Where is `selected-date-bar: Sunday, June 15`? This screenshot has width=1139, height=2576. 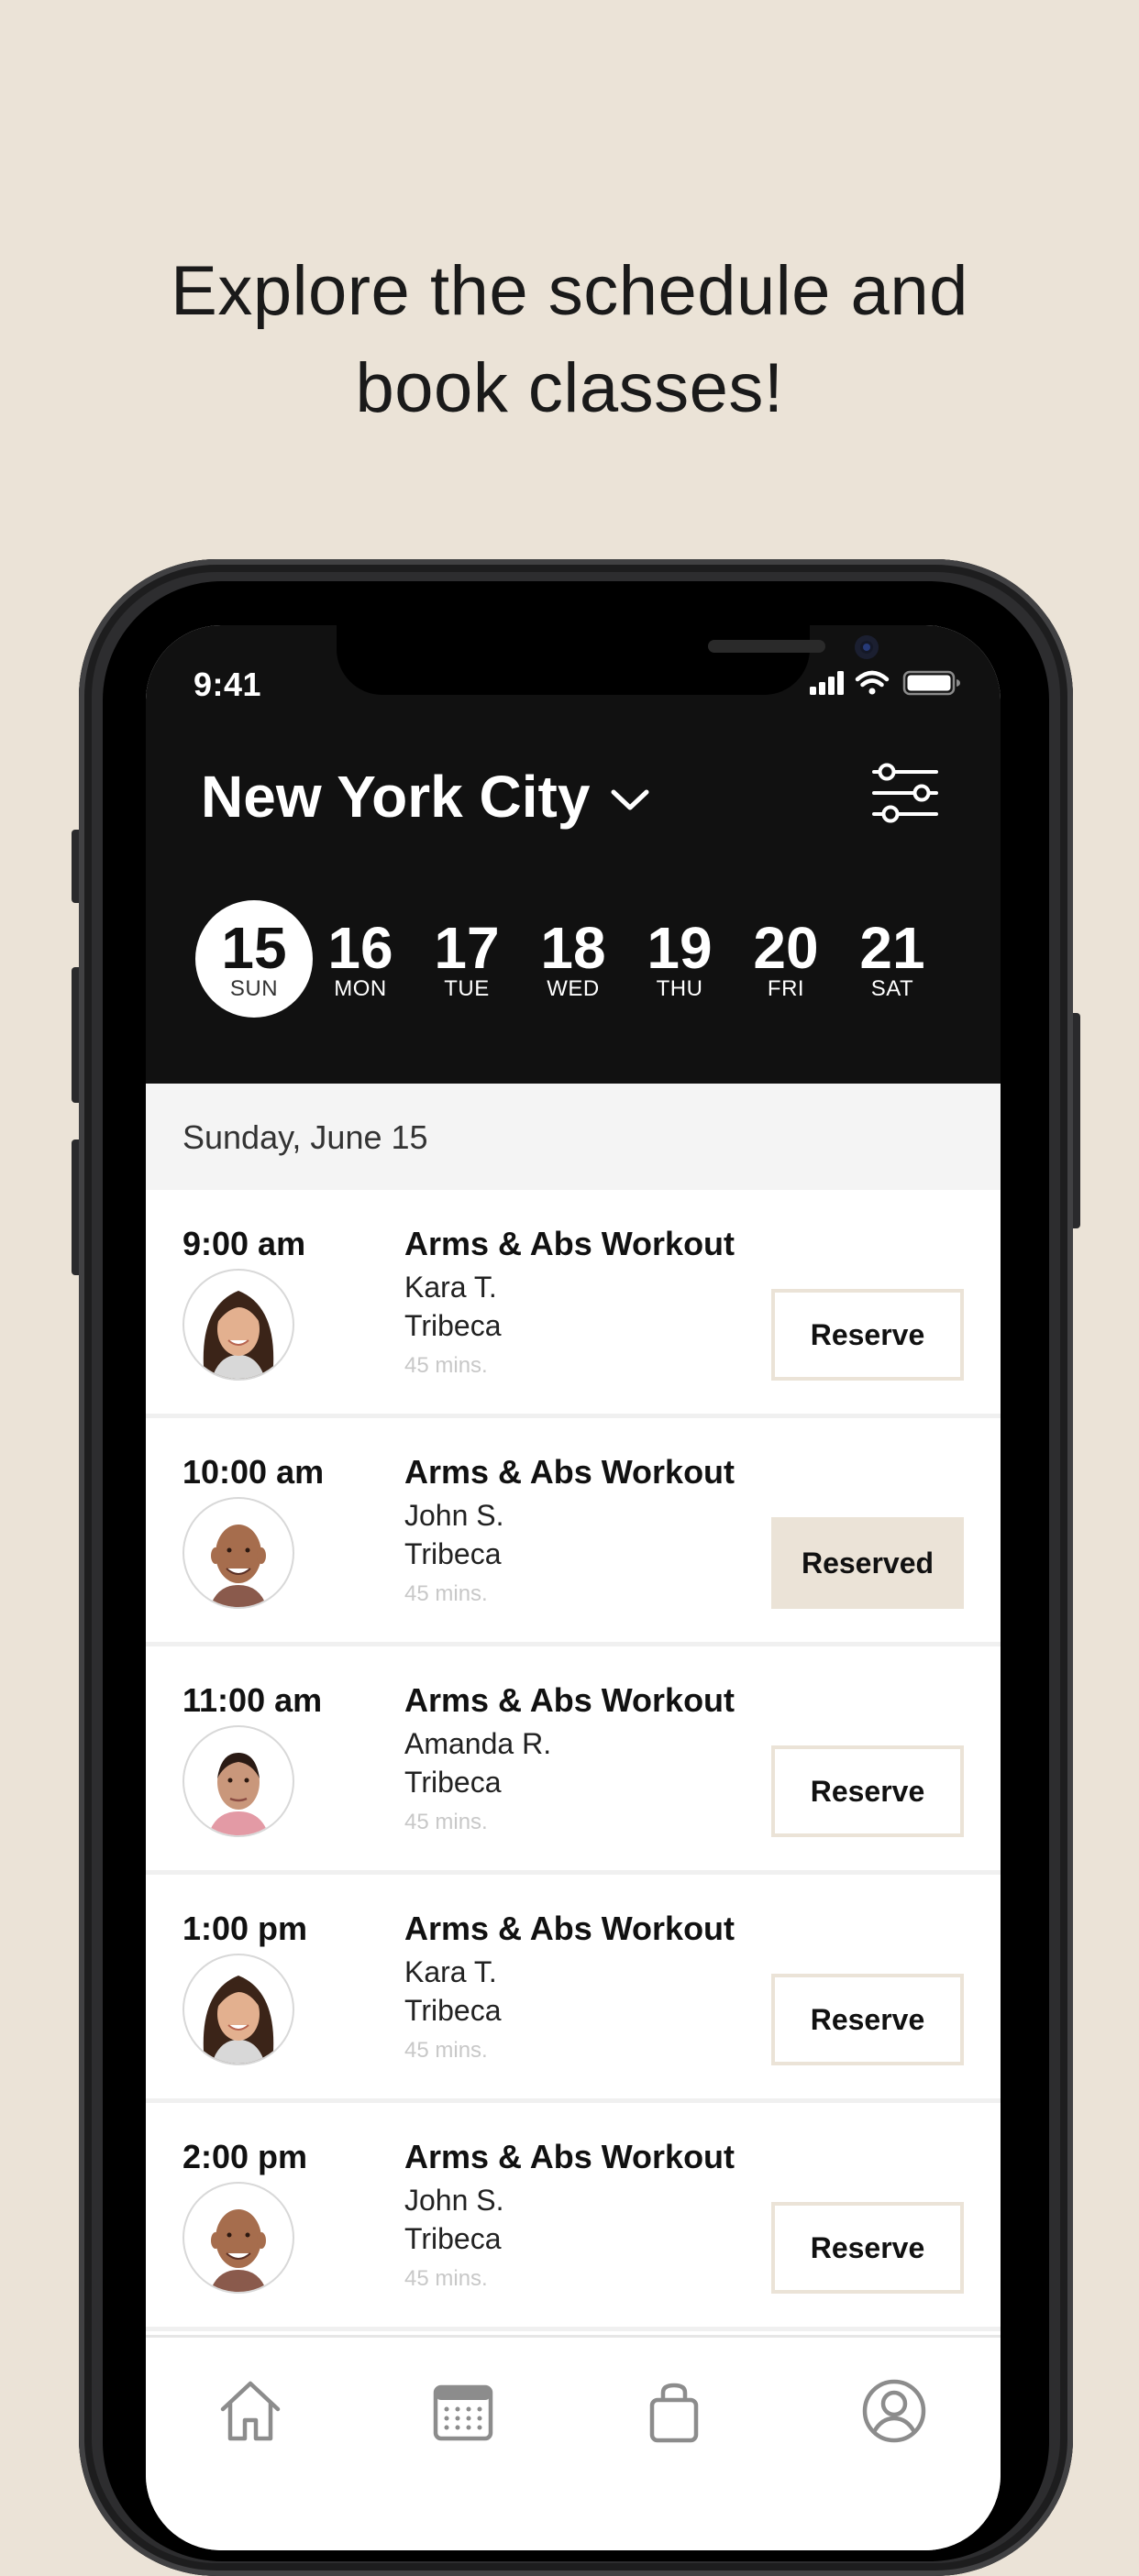 selected-date-bar: Sunday, June 15 is located at coordinates (573, 1137).